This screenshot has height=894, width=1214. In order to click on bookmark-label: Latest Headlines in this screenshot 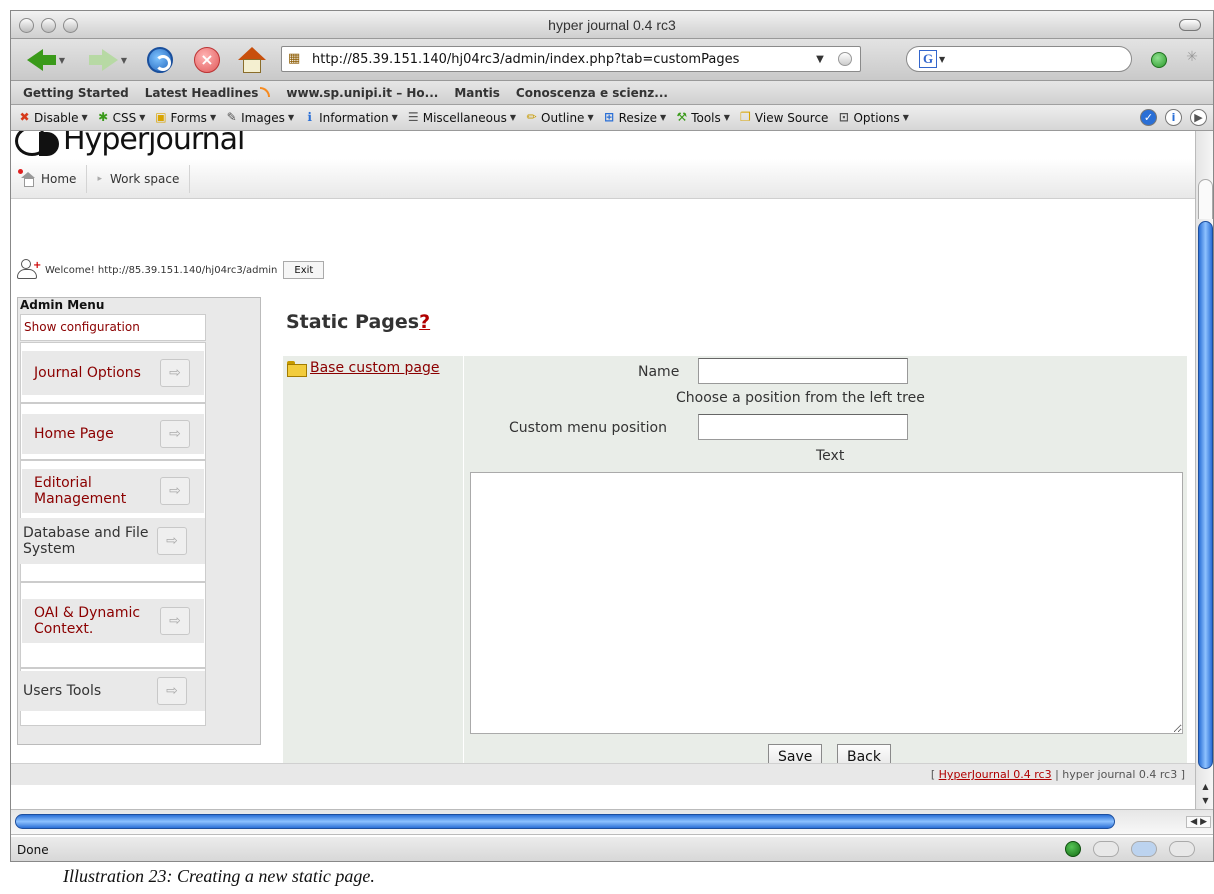, I will do `click(201, 92)`.